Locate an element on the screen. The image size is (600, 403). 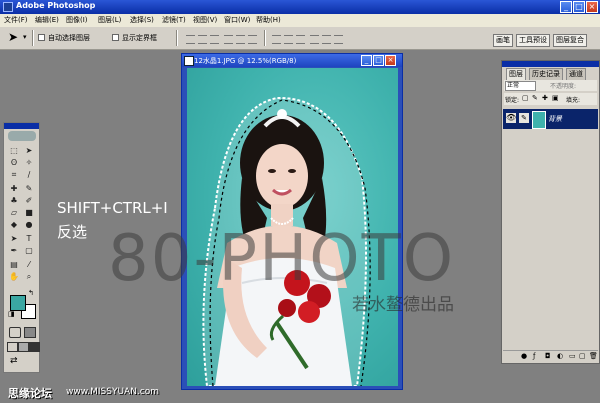
site-name: 思缘论坛 is located at coordinates (30, 393).